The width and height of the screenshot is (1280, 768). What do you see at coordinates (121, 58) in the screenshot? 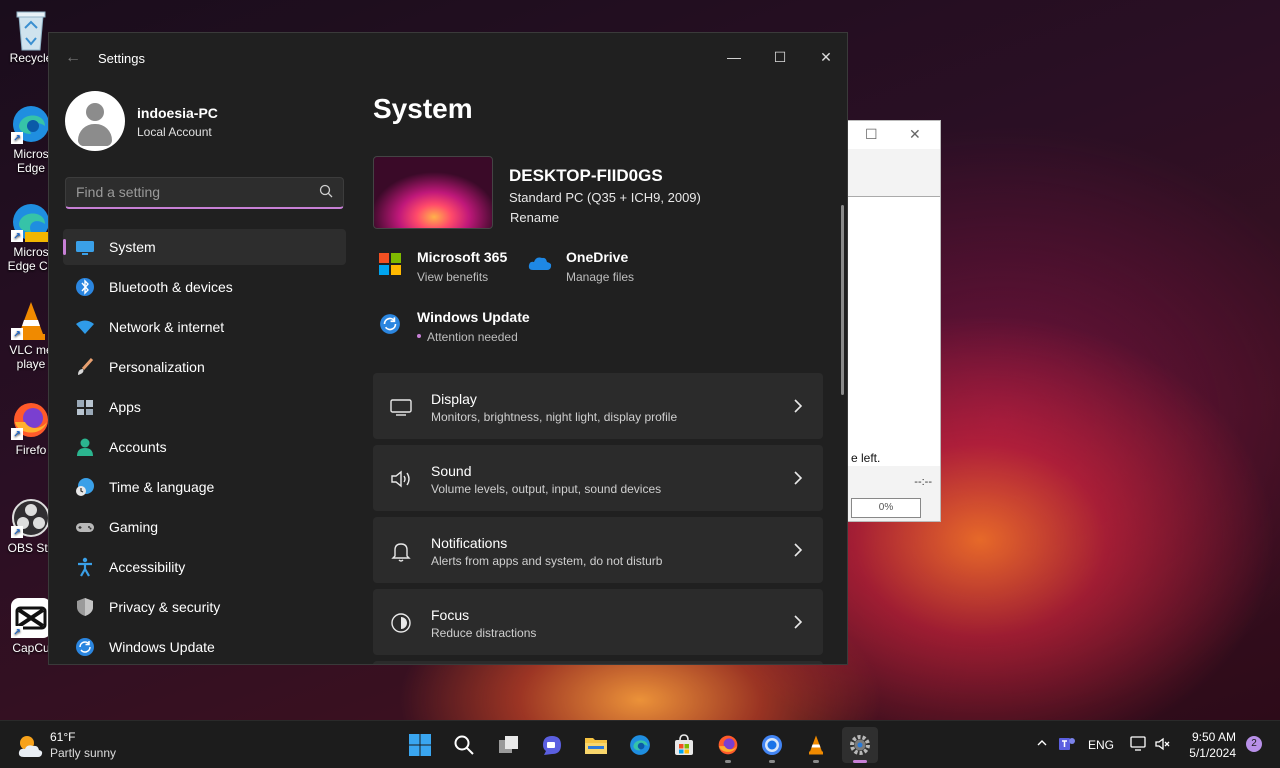
I see `window-title: Settings` at bounding box center [121, 58].